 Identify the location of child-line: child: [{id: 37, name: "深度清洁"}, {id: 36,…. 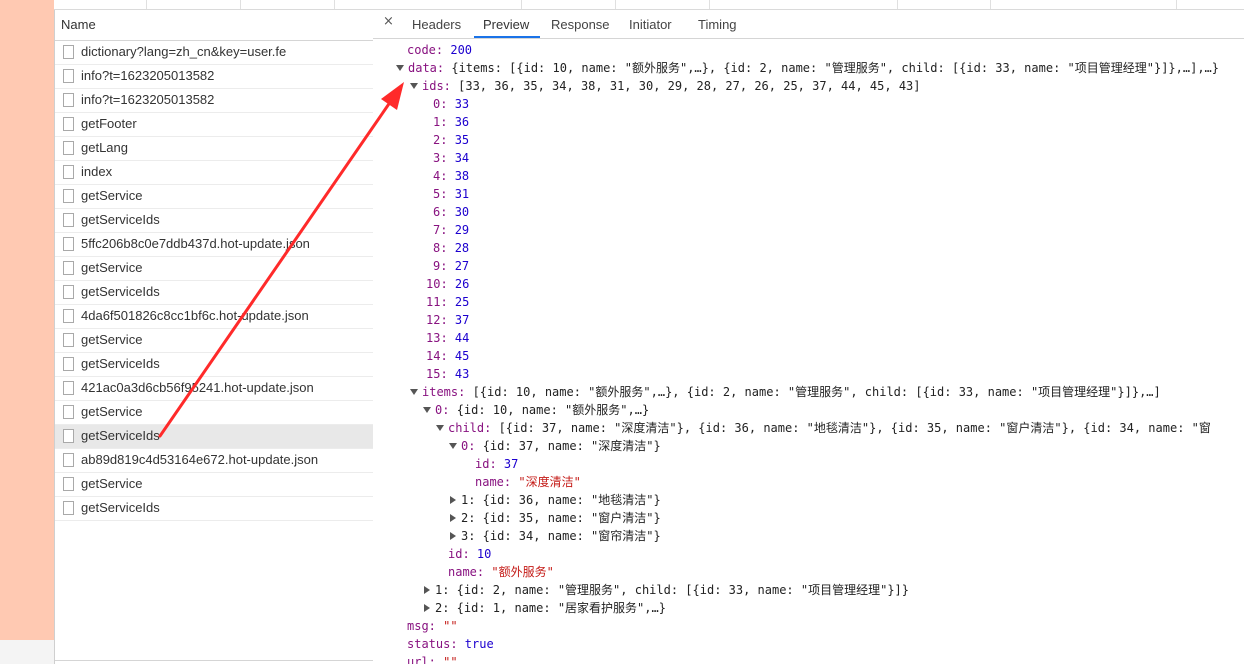
(823, 428).